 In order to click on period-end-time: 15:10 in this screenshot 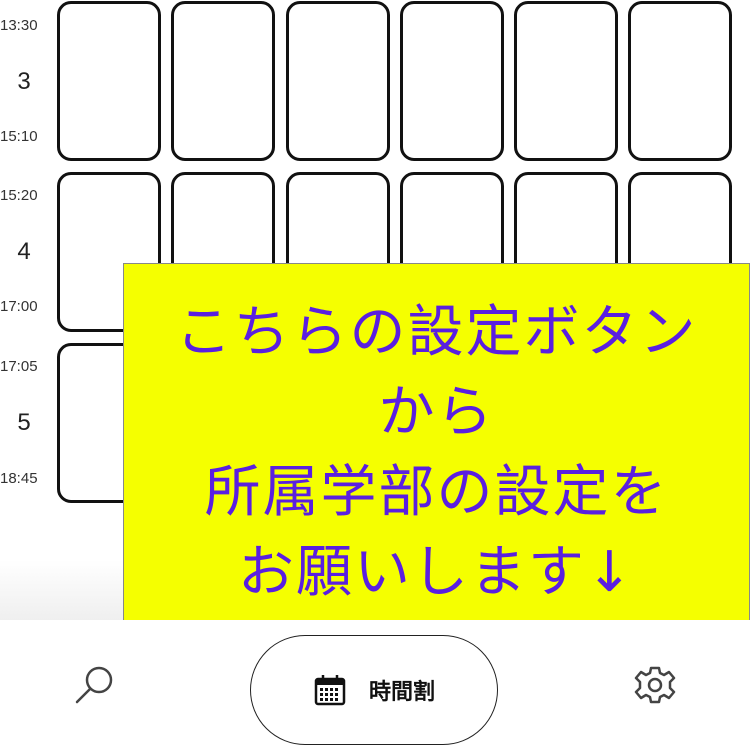, I will do `click(19, 136)`.